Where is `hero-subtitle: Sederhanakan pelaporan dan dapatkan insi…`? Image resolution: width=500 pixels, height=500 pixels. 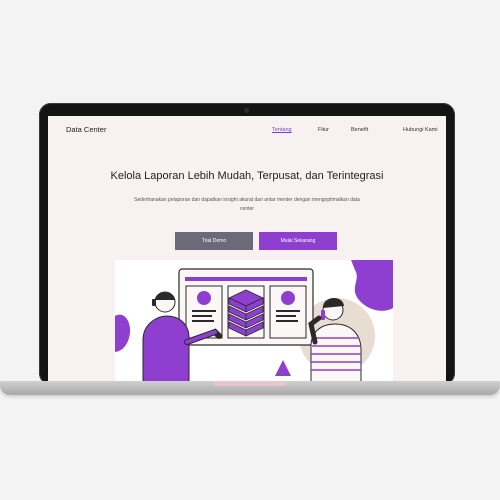 hero-subtitle: Sederhanakan pelaporan dan dapatkan insi… is located at coordinates (247, 204).